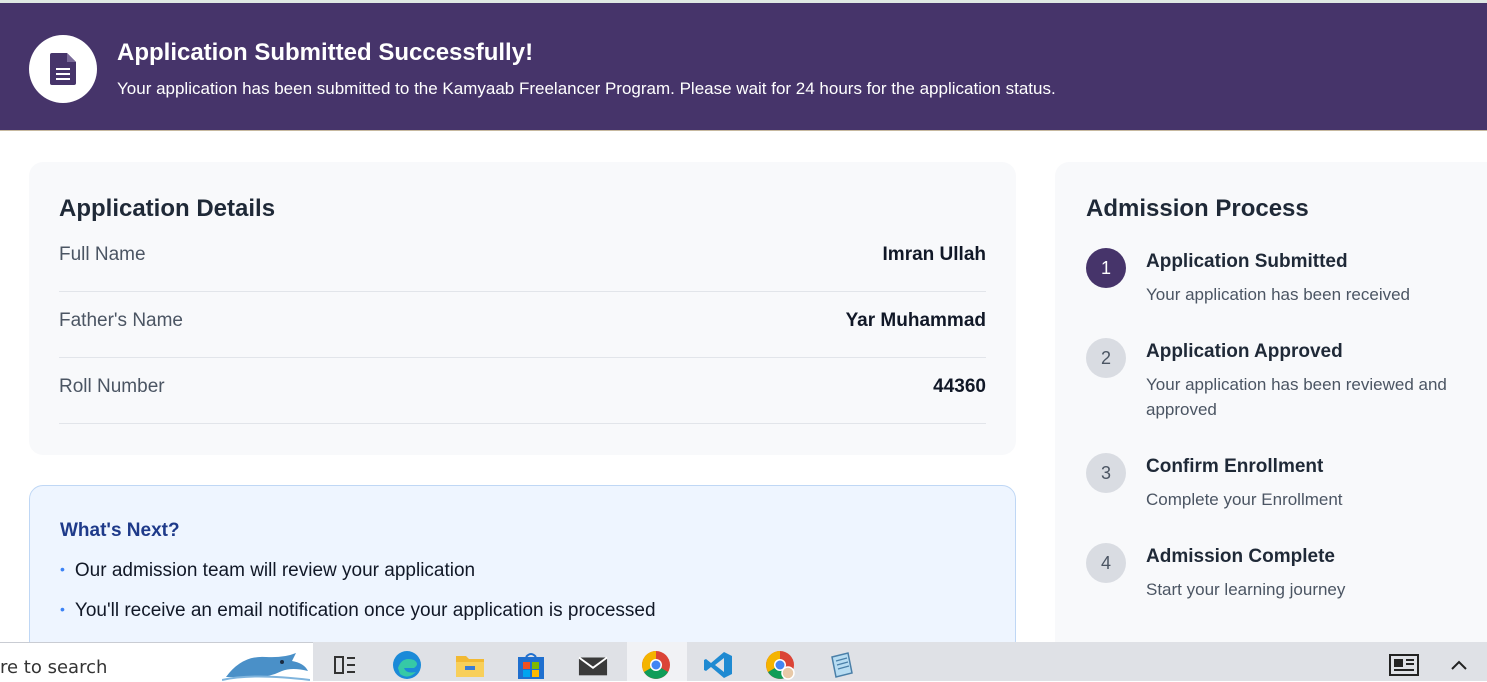 This screenshot has height=682, width=1487. I want to click on search-placeholder: re to search, so click(54, 667).